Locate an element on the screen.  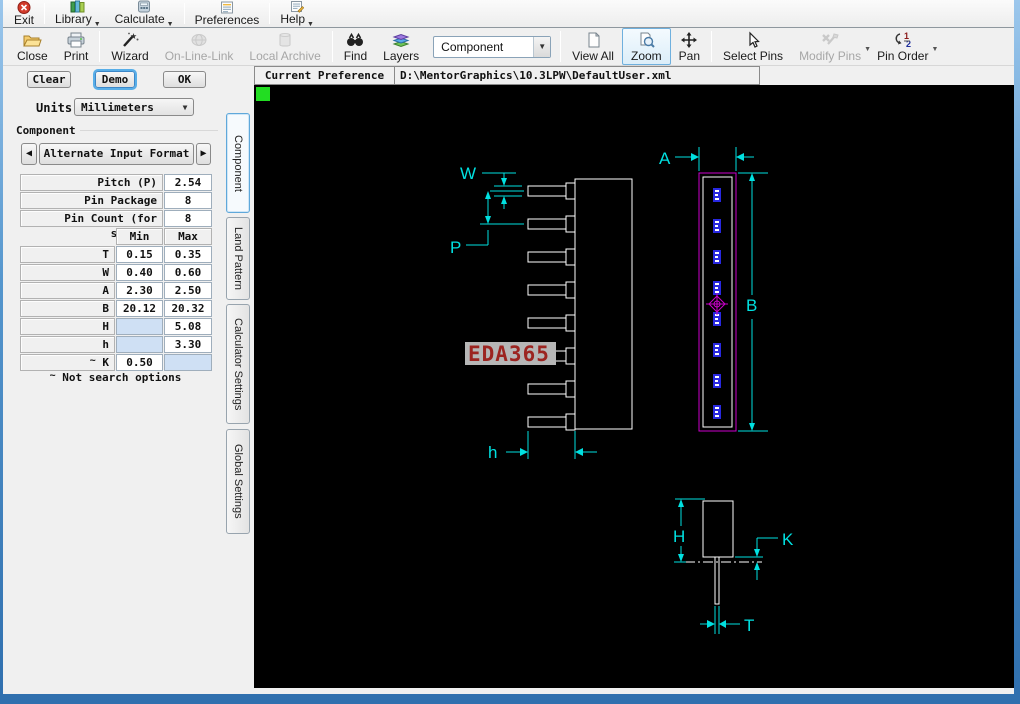
param-label-h-upper: H is located at coordinates (67, 326).